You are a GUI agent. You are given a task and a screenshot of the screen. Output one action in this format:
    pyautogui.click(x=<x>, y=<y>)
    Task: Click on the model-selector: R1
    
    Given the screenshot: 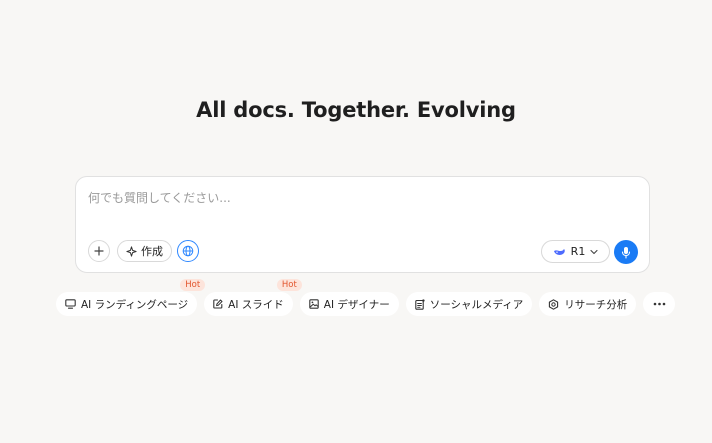 What is the action you would take?
    pyautogui.click(x=575, y=251)
    